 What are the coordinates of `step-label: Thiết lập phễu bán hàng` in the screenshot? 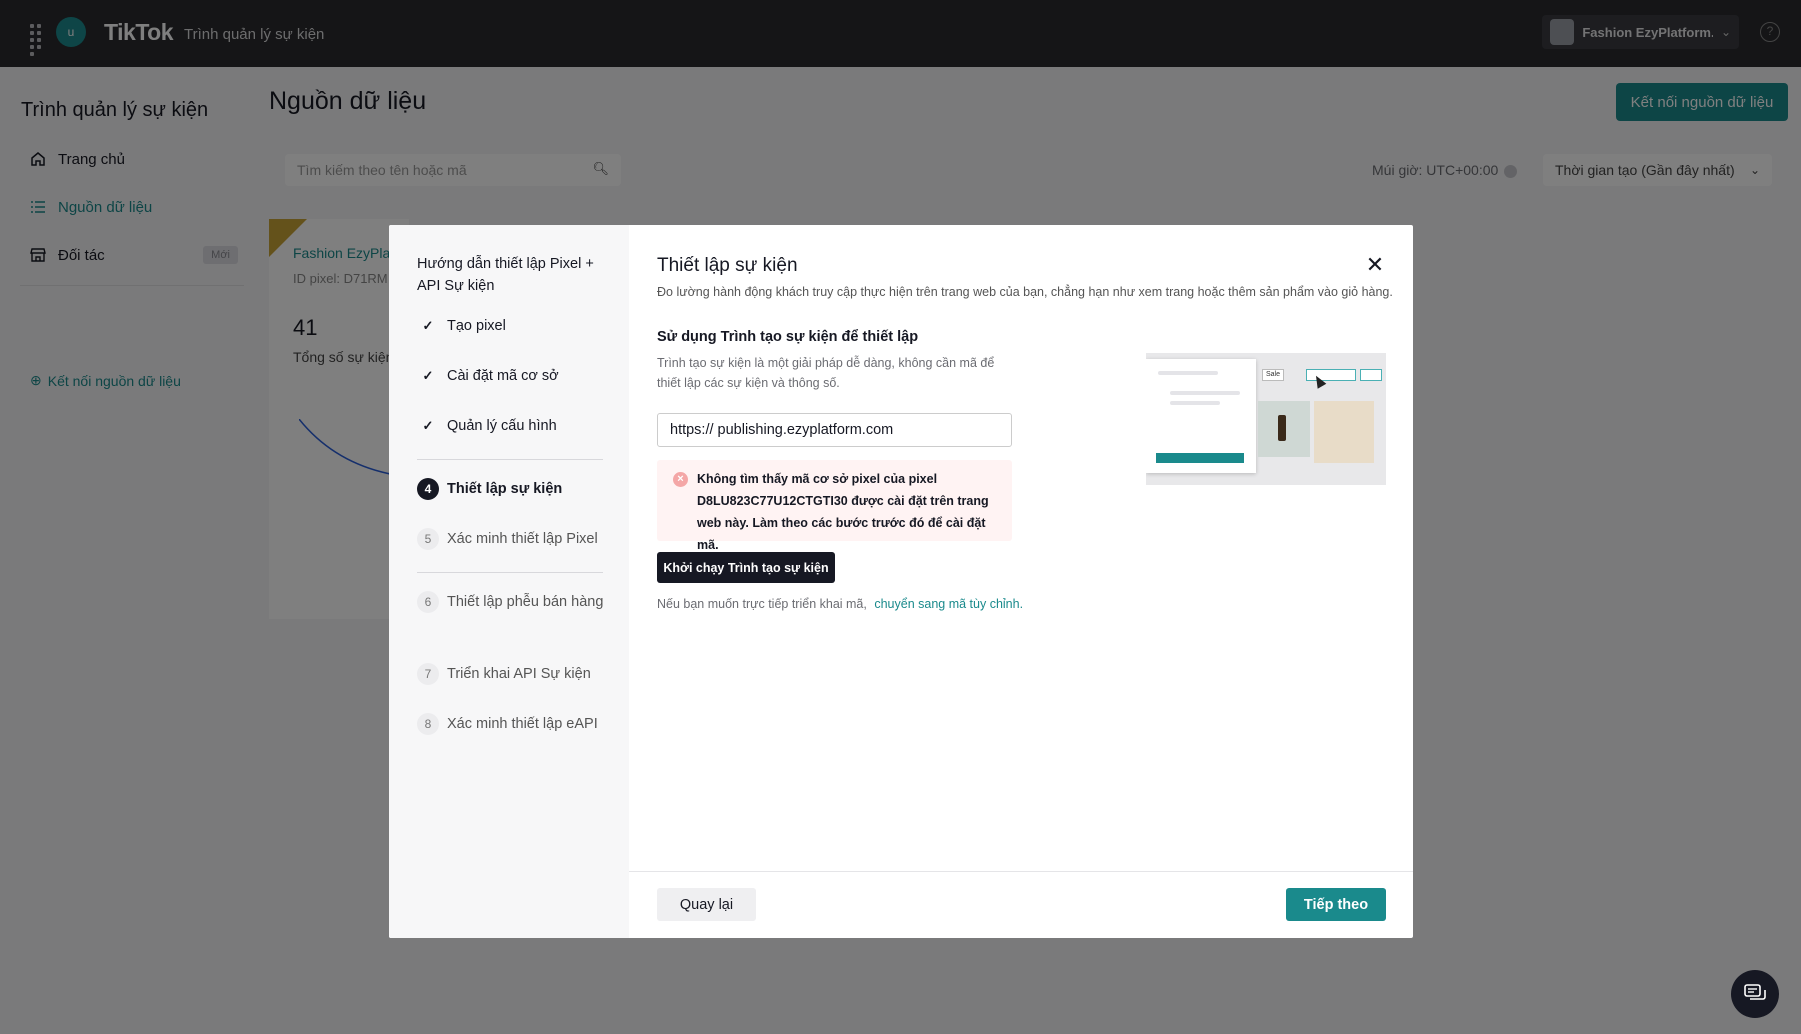 It's located at (525, 602).